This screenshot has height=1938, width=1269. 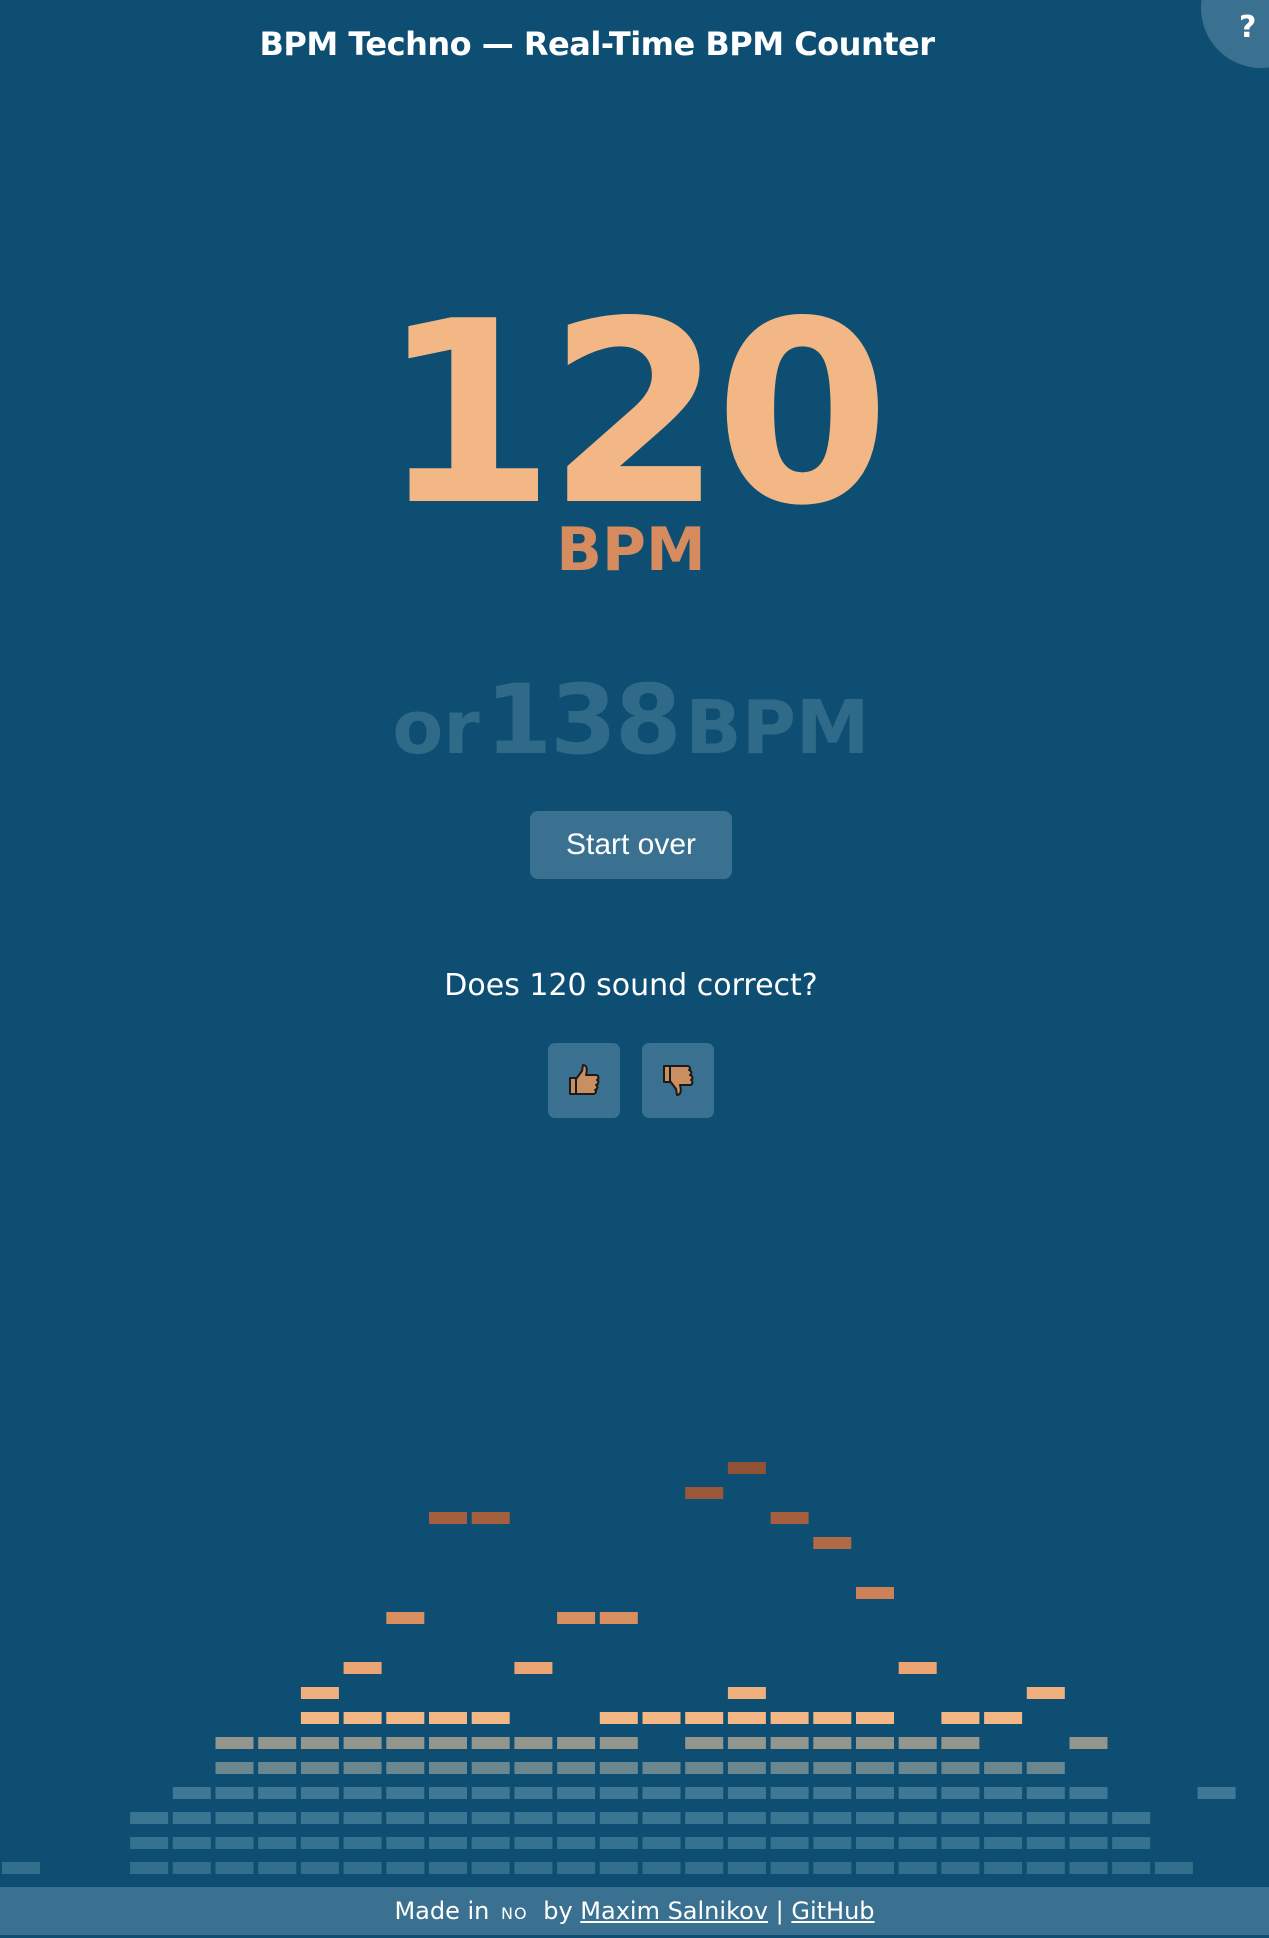 What do you see at coordinates (674, 1911) in the screenshot?
I see `author-link: Maxim Salnikov` at bounding box center [674, 1911].